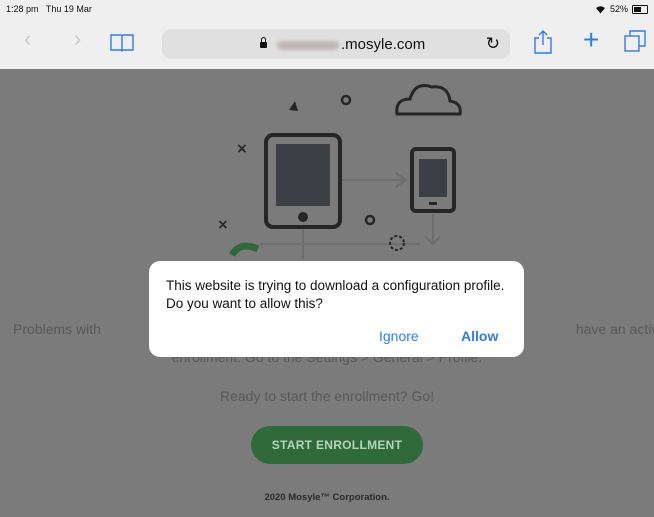 This screenshot has width=654, height=517. I want to click on status-bar: 1:28 pm Thu 19 Mar 52%, so click(327, 9).